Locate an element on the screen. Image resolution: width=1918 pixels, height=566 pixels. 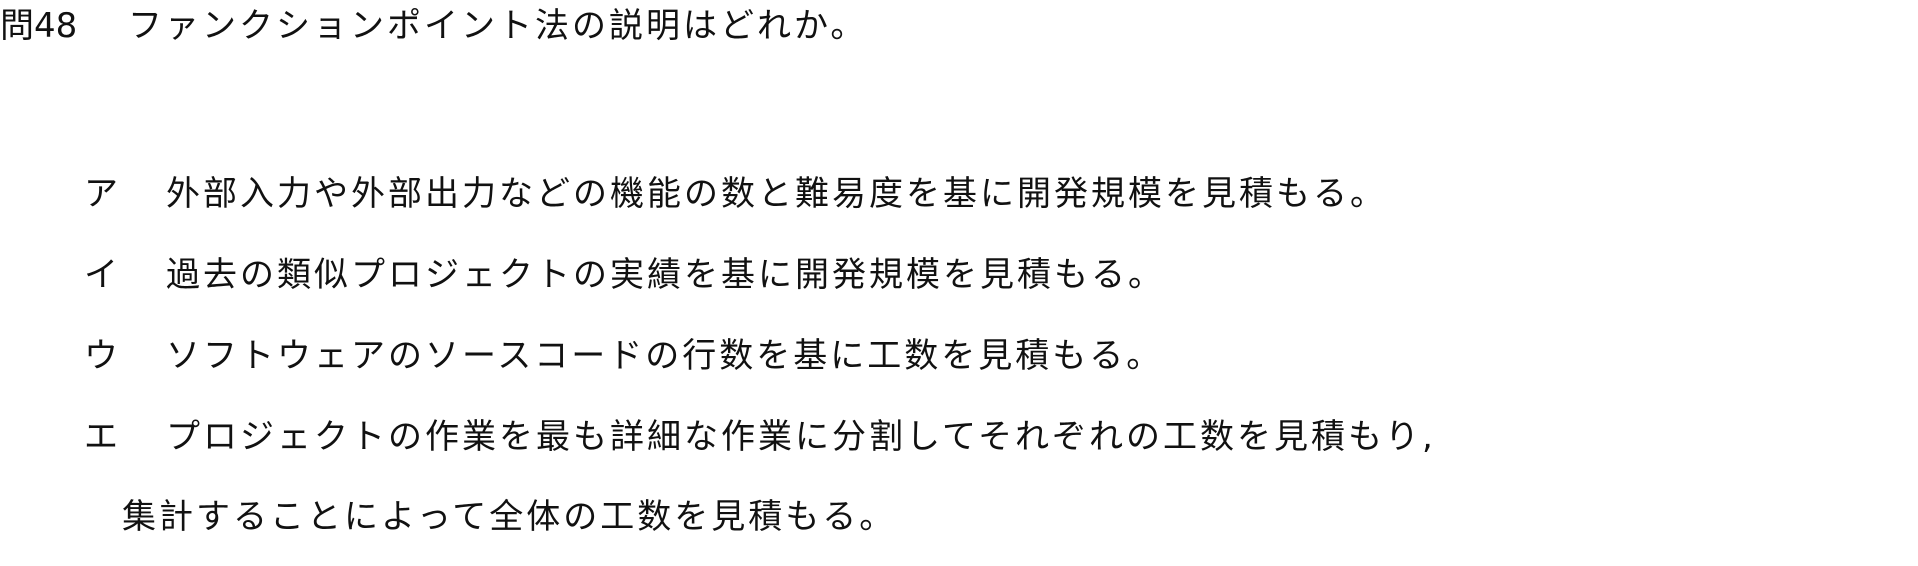
choice-label: エ is located at coordinates (101, 437).